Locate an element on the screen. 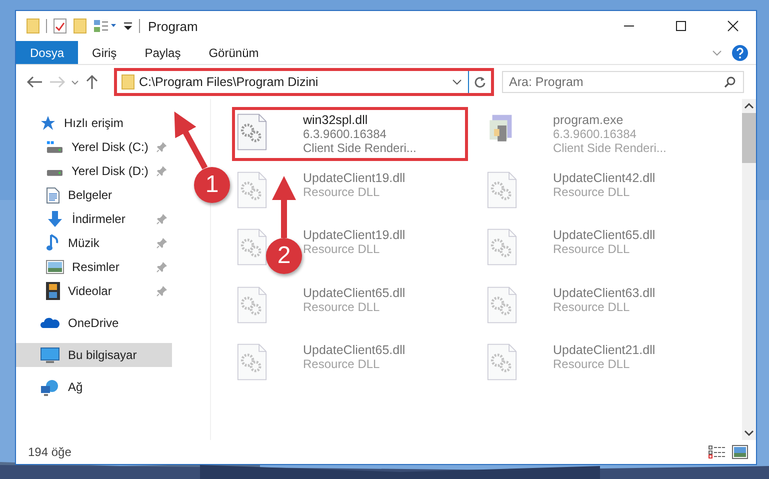 The image size is (769, 479). file-name: win32spl.dll is located at coordinates (359, 120).